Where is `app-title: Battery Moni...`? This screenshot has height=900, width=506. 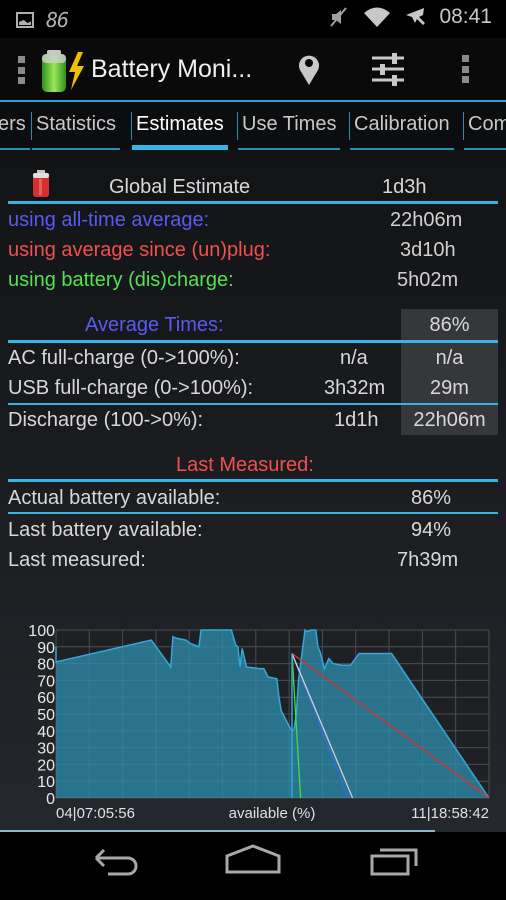 app-title: Battery Moni... is located at coordinates (172, 69).